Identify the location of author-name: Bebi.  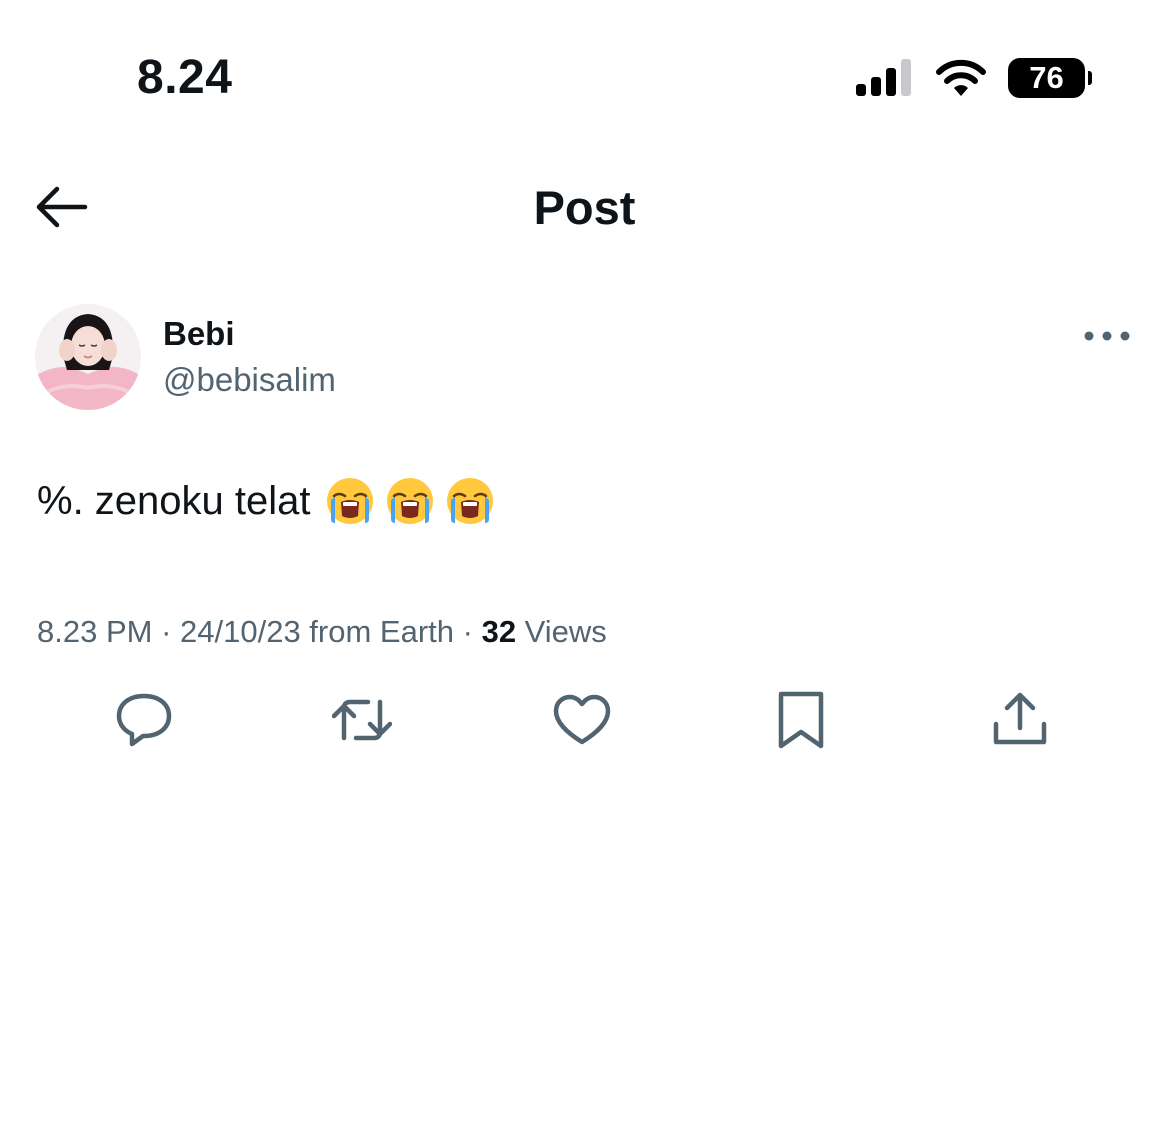
(199, 334).